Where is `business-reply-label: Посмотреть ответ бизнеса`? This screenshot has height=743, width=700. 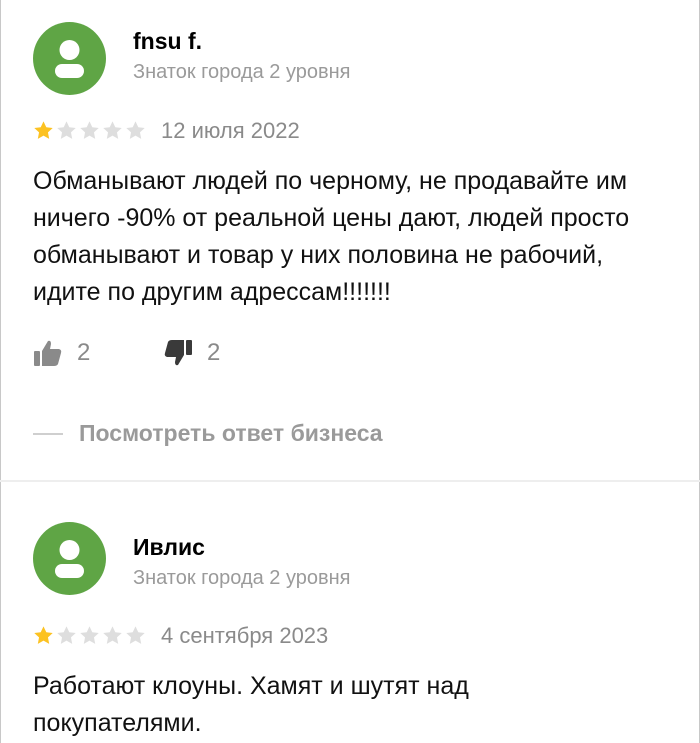
business-reply-label: Посмотреть ответ бизнеса is located at coordinates (231, 433).